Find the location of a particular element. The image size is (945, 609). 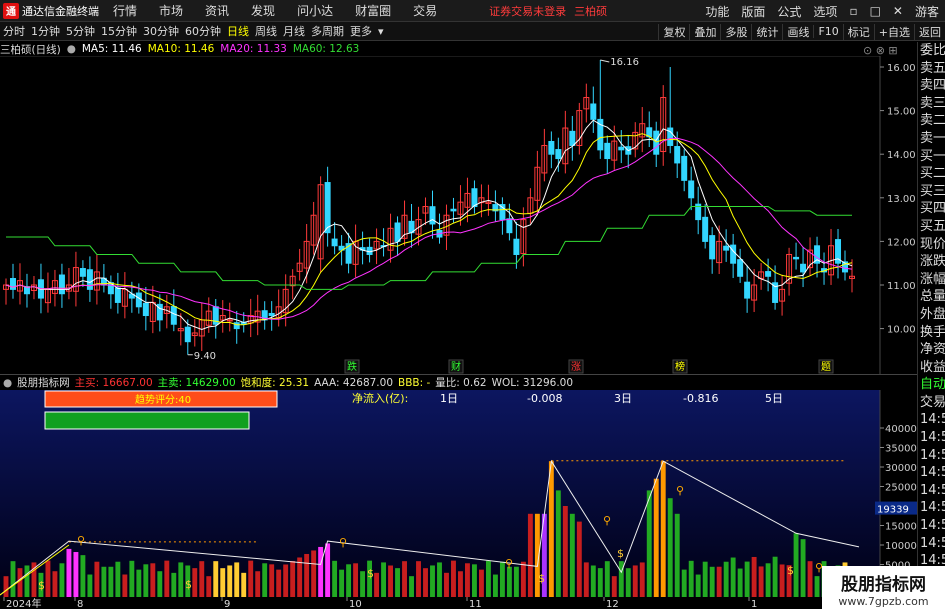

side-panel-item: 收益 is located at coordinates (931, 368).